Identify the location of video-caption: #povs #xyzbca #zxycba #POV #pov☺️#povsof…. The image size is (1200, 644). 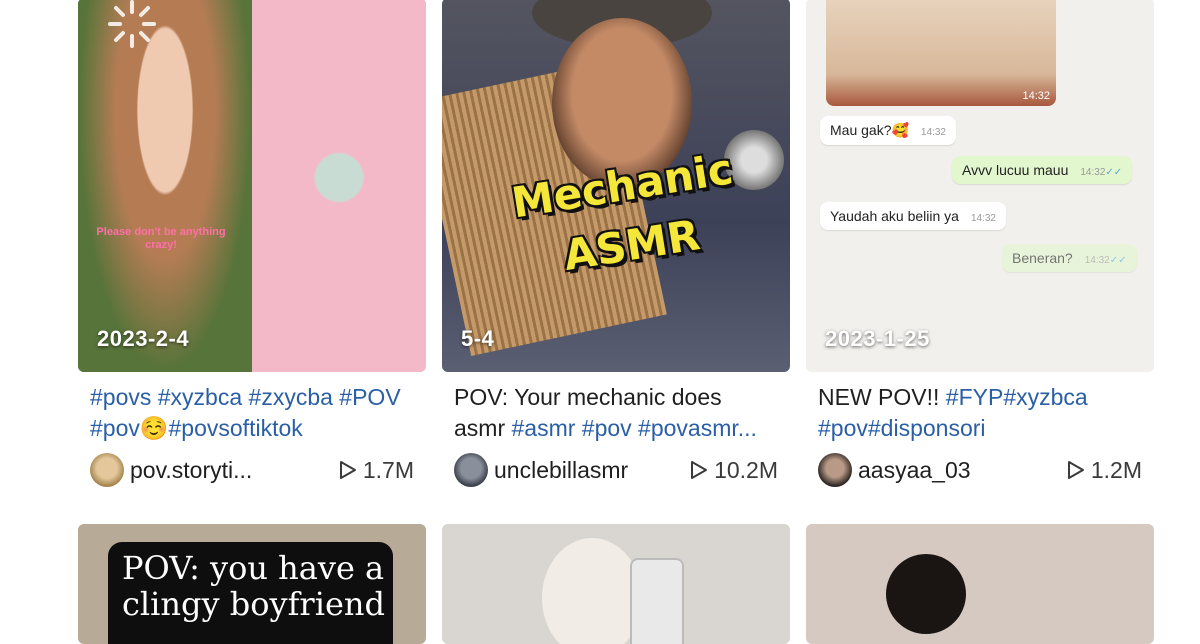
(252, 413).